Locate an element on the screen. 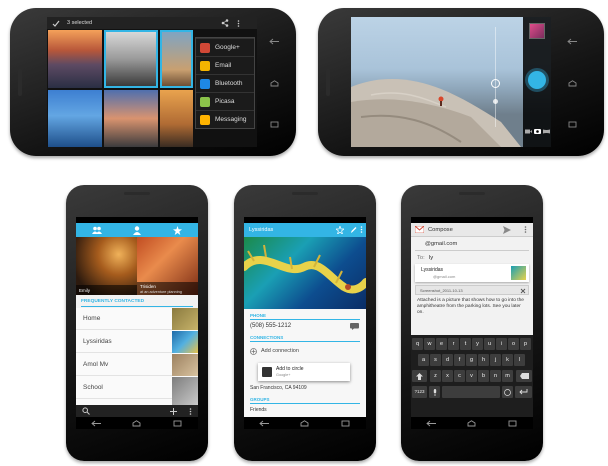 The width and height of the screenshot is (608, 466). gallery-photo-bw-figure is located at coordinates (131, 59).